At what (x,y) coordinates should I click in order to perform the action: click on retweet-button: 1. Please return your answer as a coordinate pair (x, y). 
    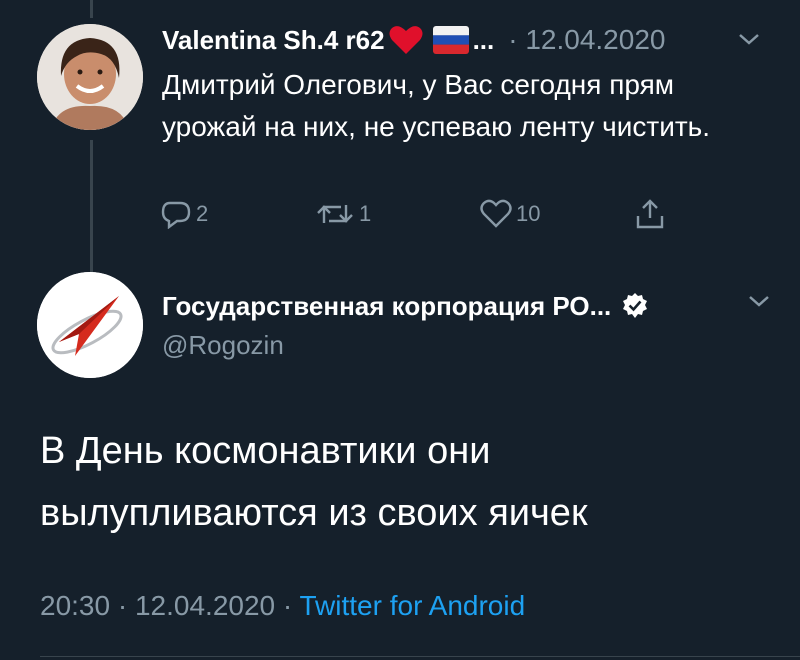
    Looking at the image, I should click on (343, 214).